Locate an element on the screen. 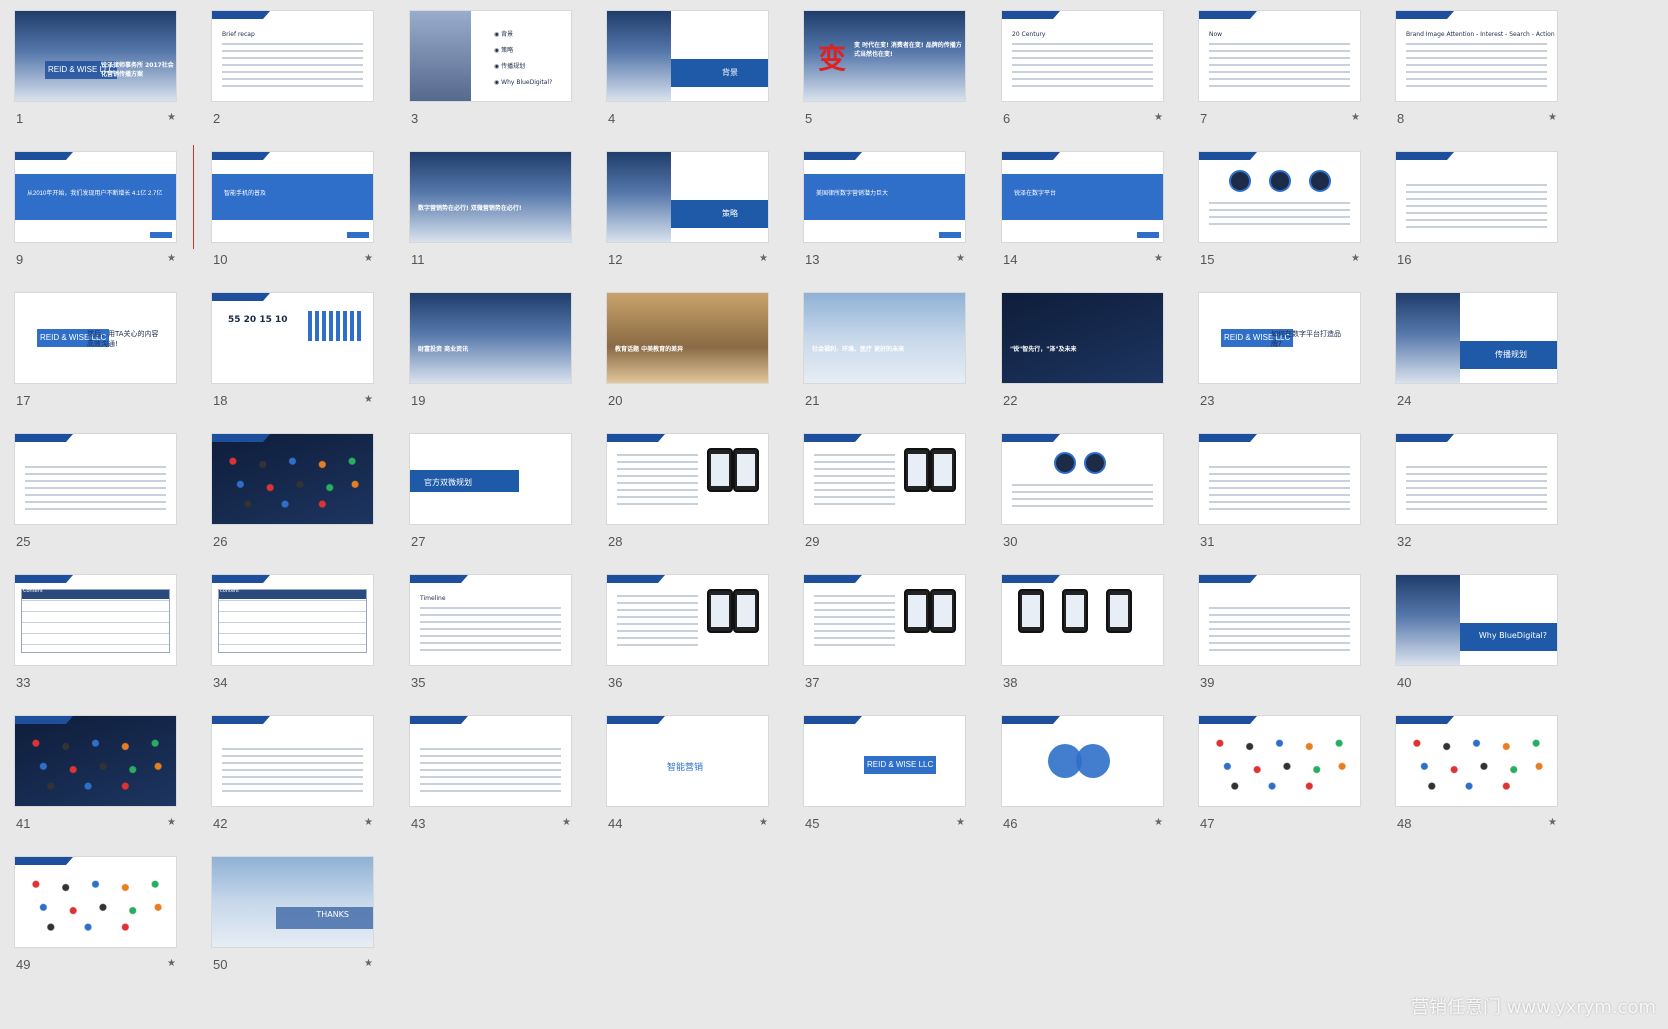  slide-thumbnail-24: 传播规划 24 is located at coordinates (1480, 362).